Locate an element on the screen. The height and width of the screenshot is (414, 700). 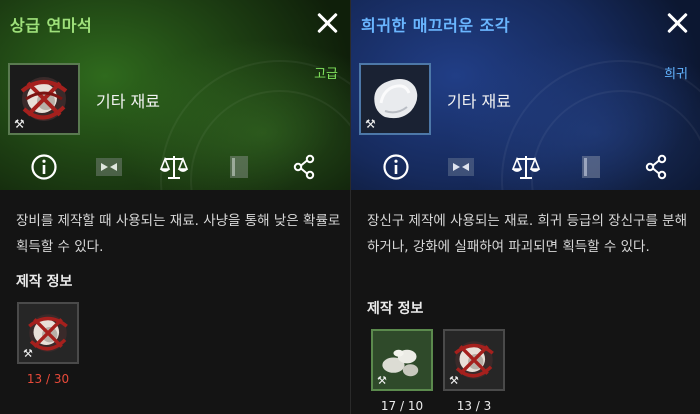
item-title: 희귀한 매끄러운 조각 is located at coordinates (436, 25).